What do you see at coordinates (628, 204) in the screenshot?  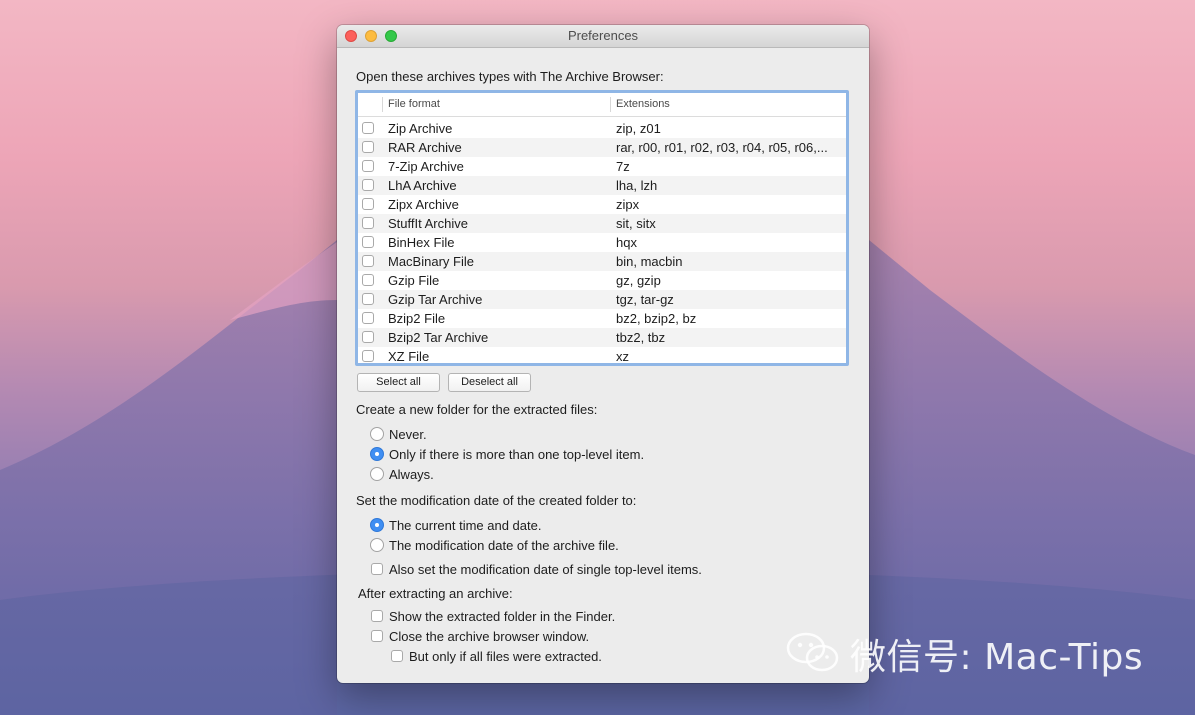 I see `extensions-cell: zipx` at bounding box center [628, 204].